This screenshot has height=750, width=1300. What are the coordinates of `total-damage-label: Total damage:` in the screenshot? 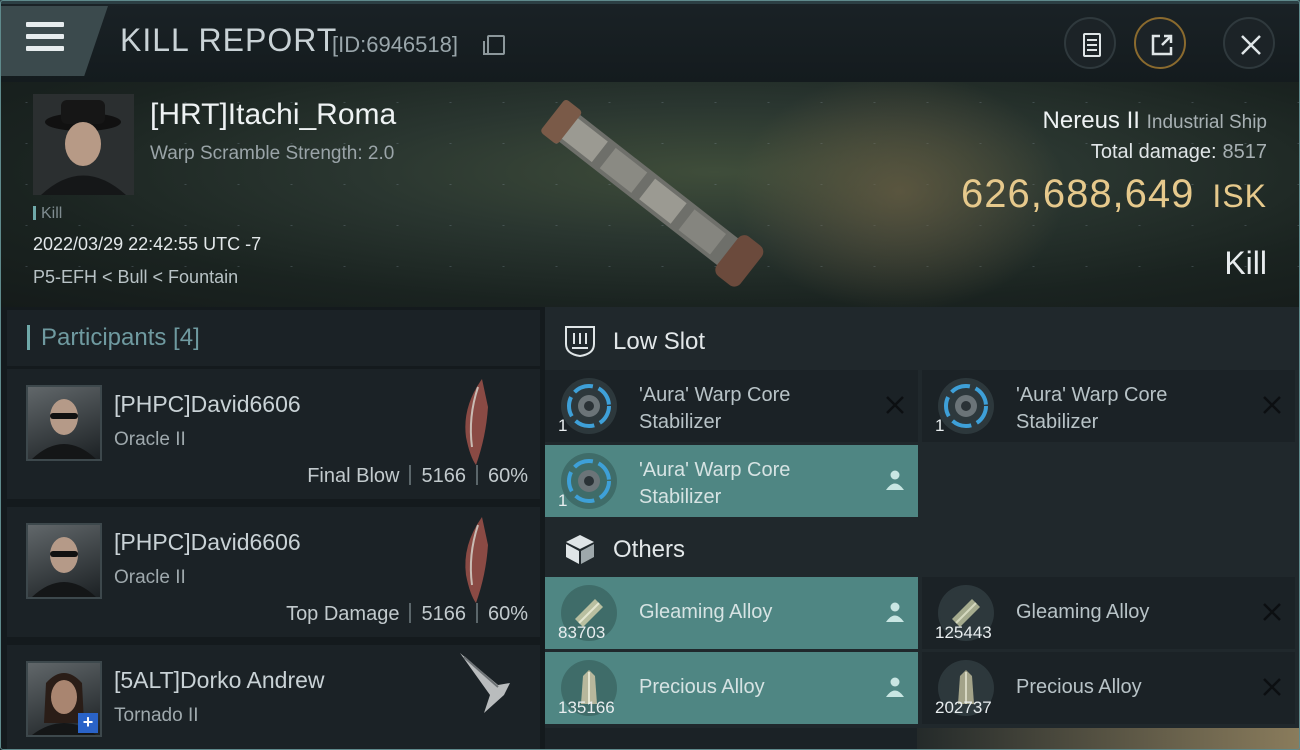 It's located at (1153, 152).